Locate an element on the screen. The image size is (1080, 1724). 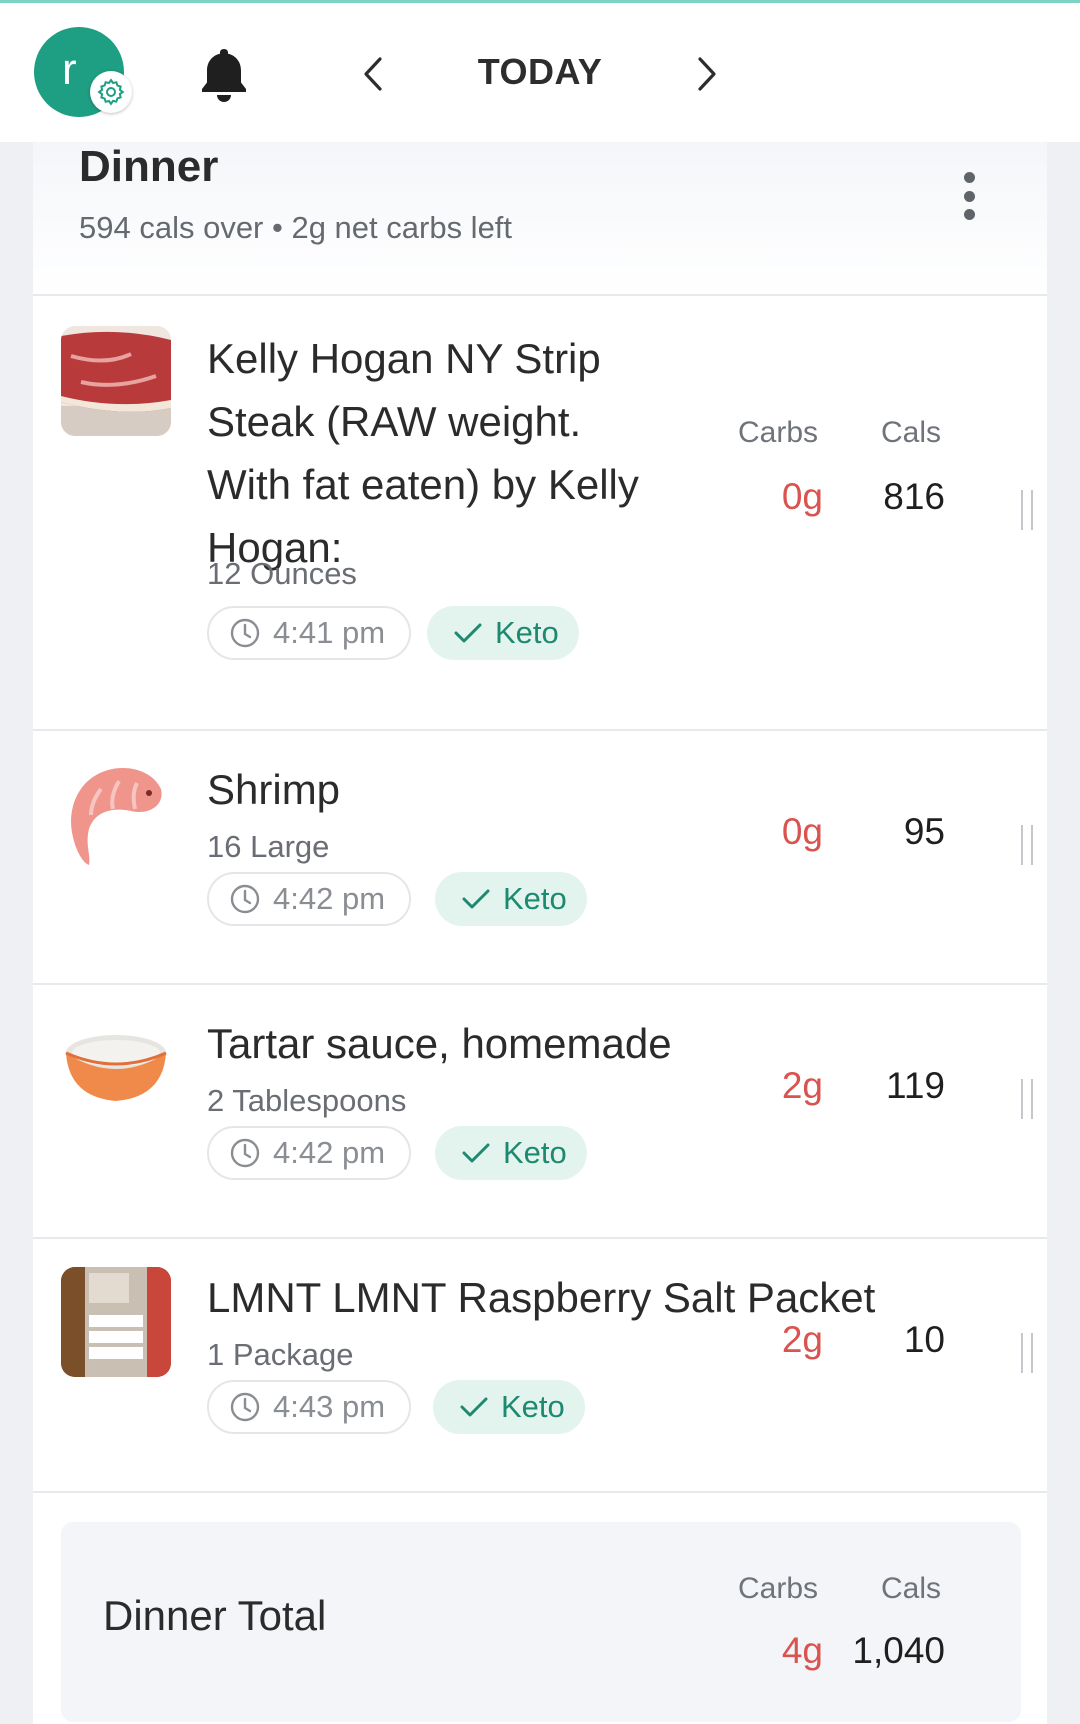
cals-column-label: Cals is located at coordinates (911, 432).